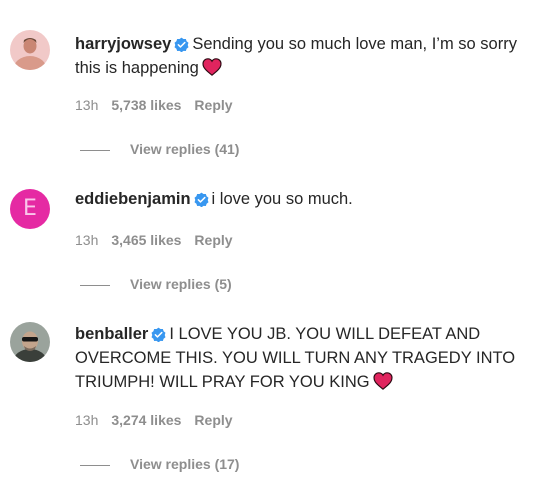  What do you see at coordinates (133, 199) in the screenshot?
I see `username-link: eddiebenjamin` at bounding box center [133, 199].